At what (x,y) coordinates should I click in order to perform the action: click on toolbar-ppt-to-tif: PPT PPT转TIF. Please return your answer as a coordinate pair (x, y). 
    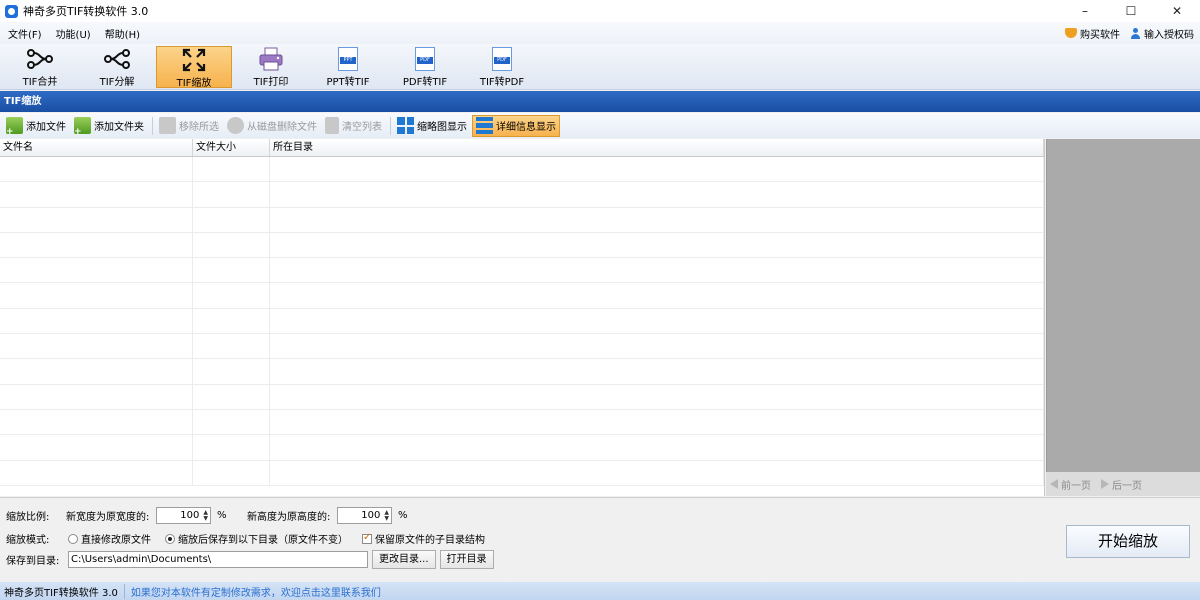
    Looking at the image, I should click on (348, 67).